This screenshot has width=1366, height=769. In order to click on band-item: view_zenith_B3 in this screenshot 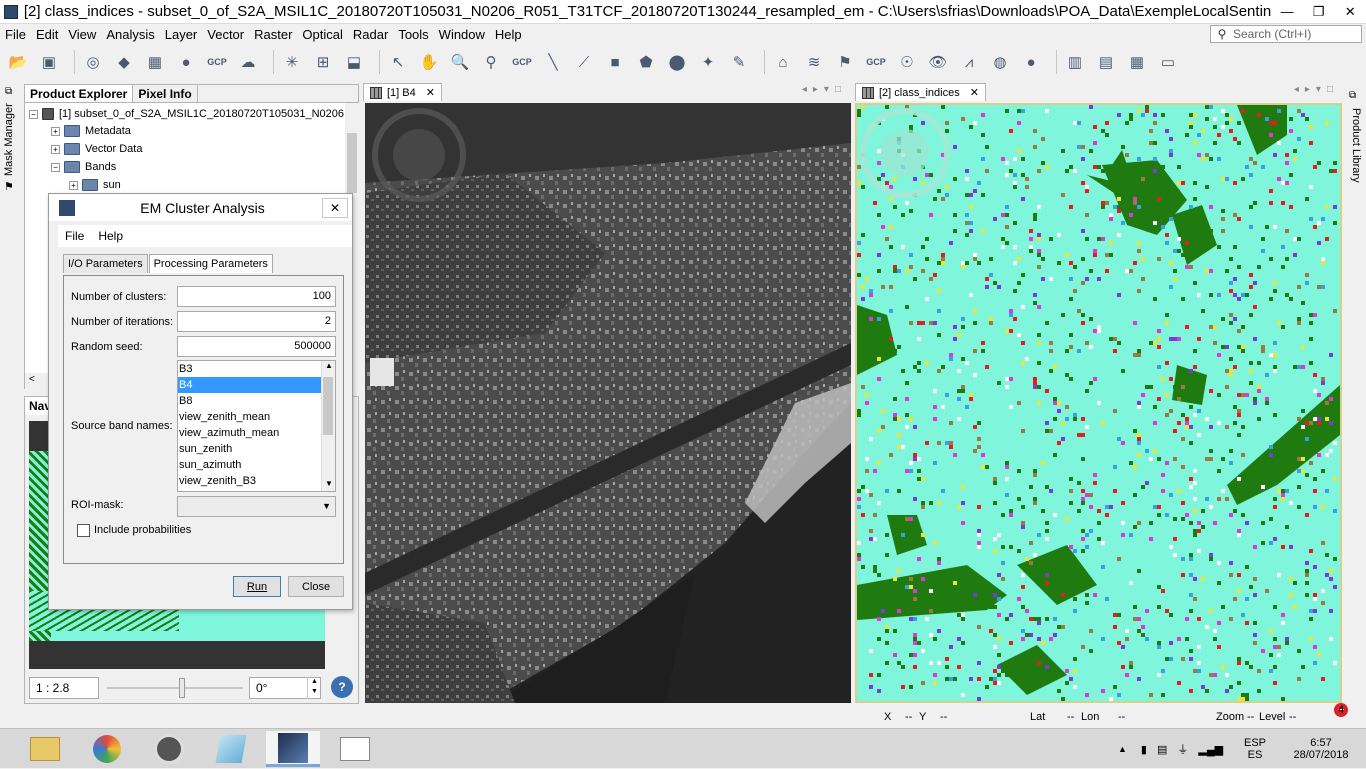, I will do `click(256, 481)`.